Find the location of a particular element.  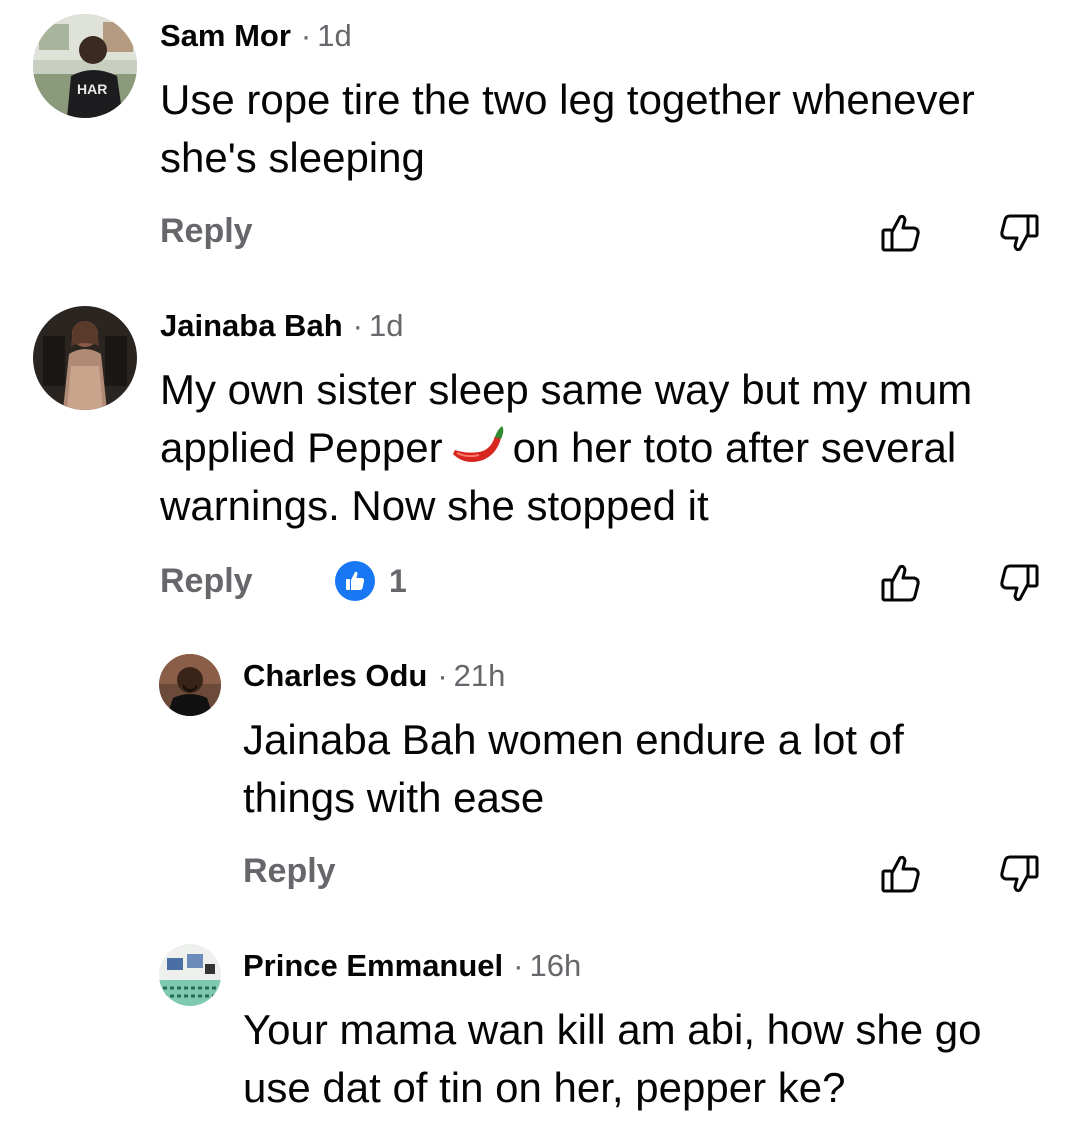

timestamp: 21h is located at coordinates (480, 675).